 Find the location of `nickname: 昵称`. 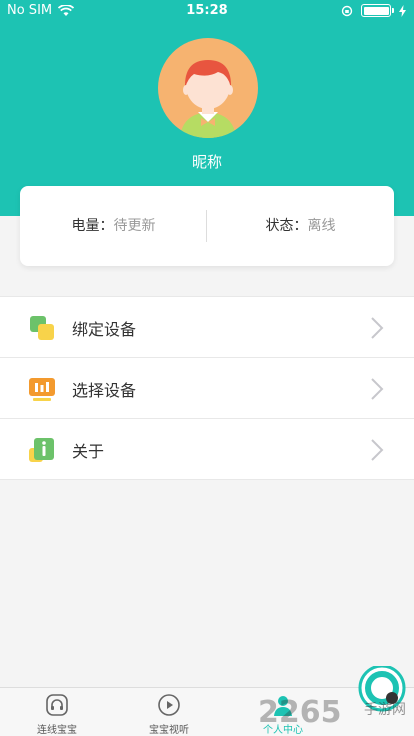

nickname: 昵称 is located at coordinates (207, 161).